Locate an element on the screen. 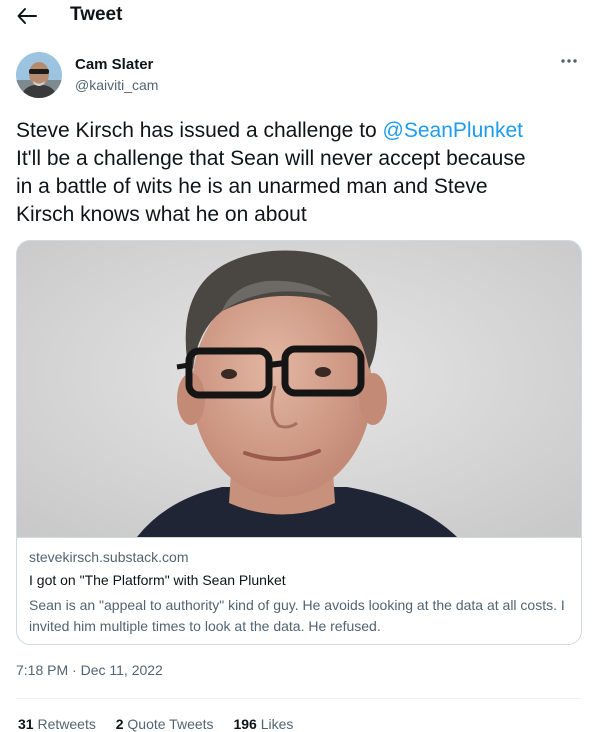 The height and width of the screenshot is (732, 597). more-options-button is located at coordinates (569, 61).